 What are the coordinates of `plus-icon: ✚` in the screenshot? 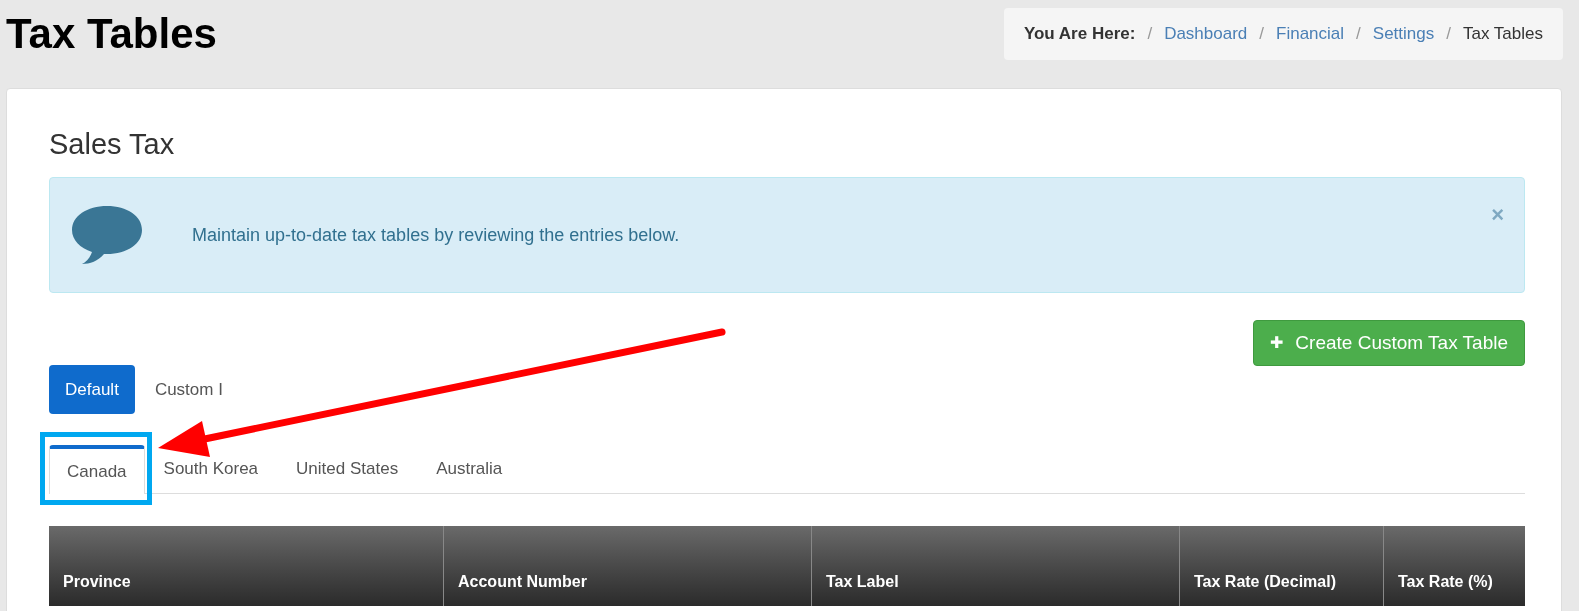 It's located at (1277, 343).